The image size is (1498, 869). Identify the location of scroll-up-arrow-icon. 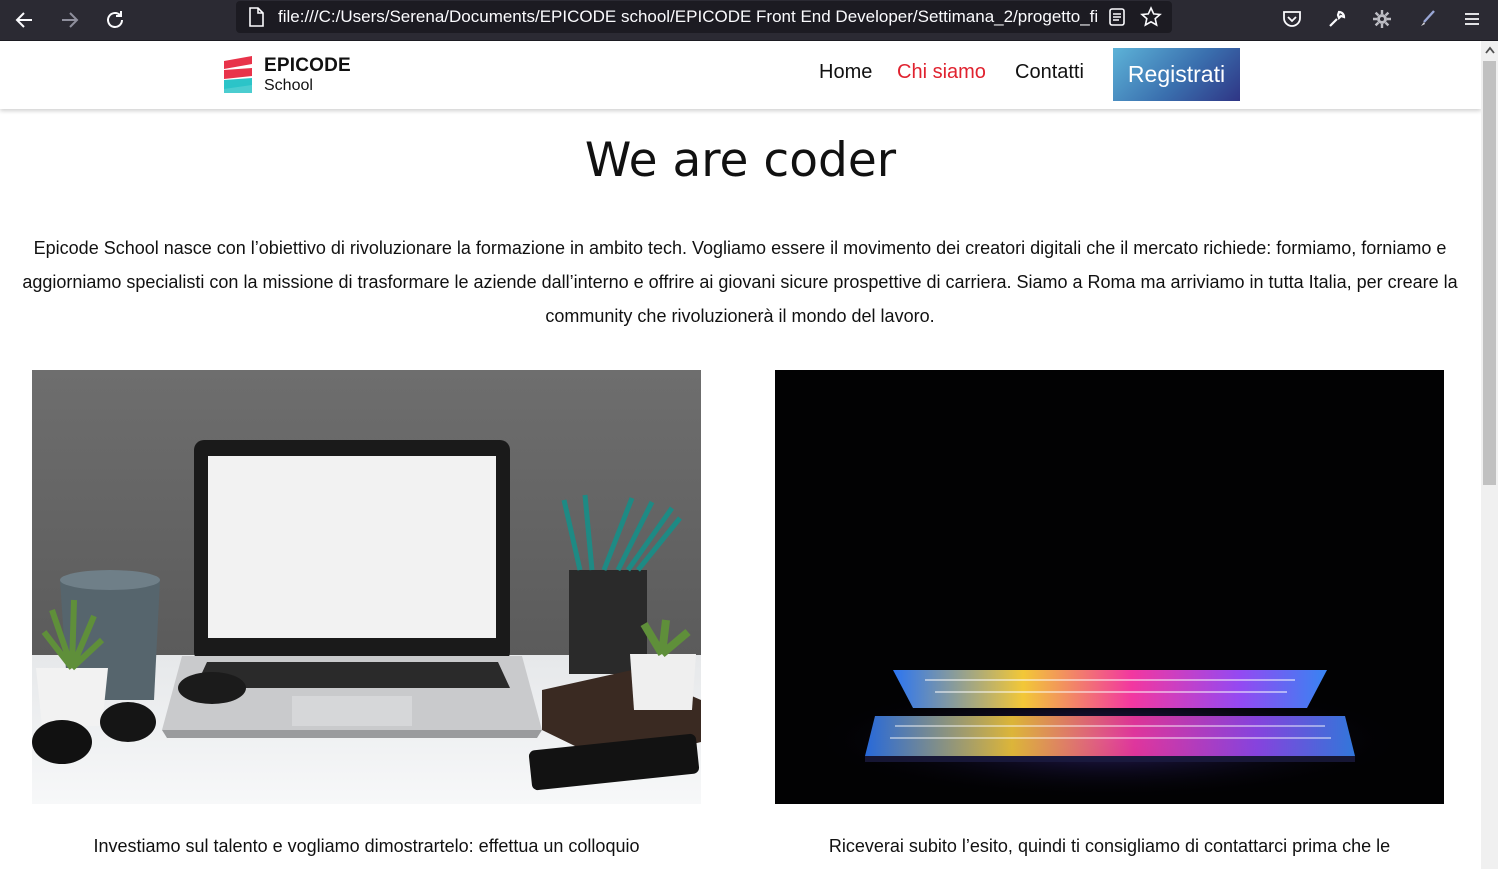
(1489, 49).